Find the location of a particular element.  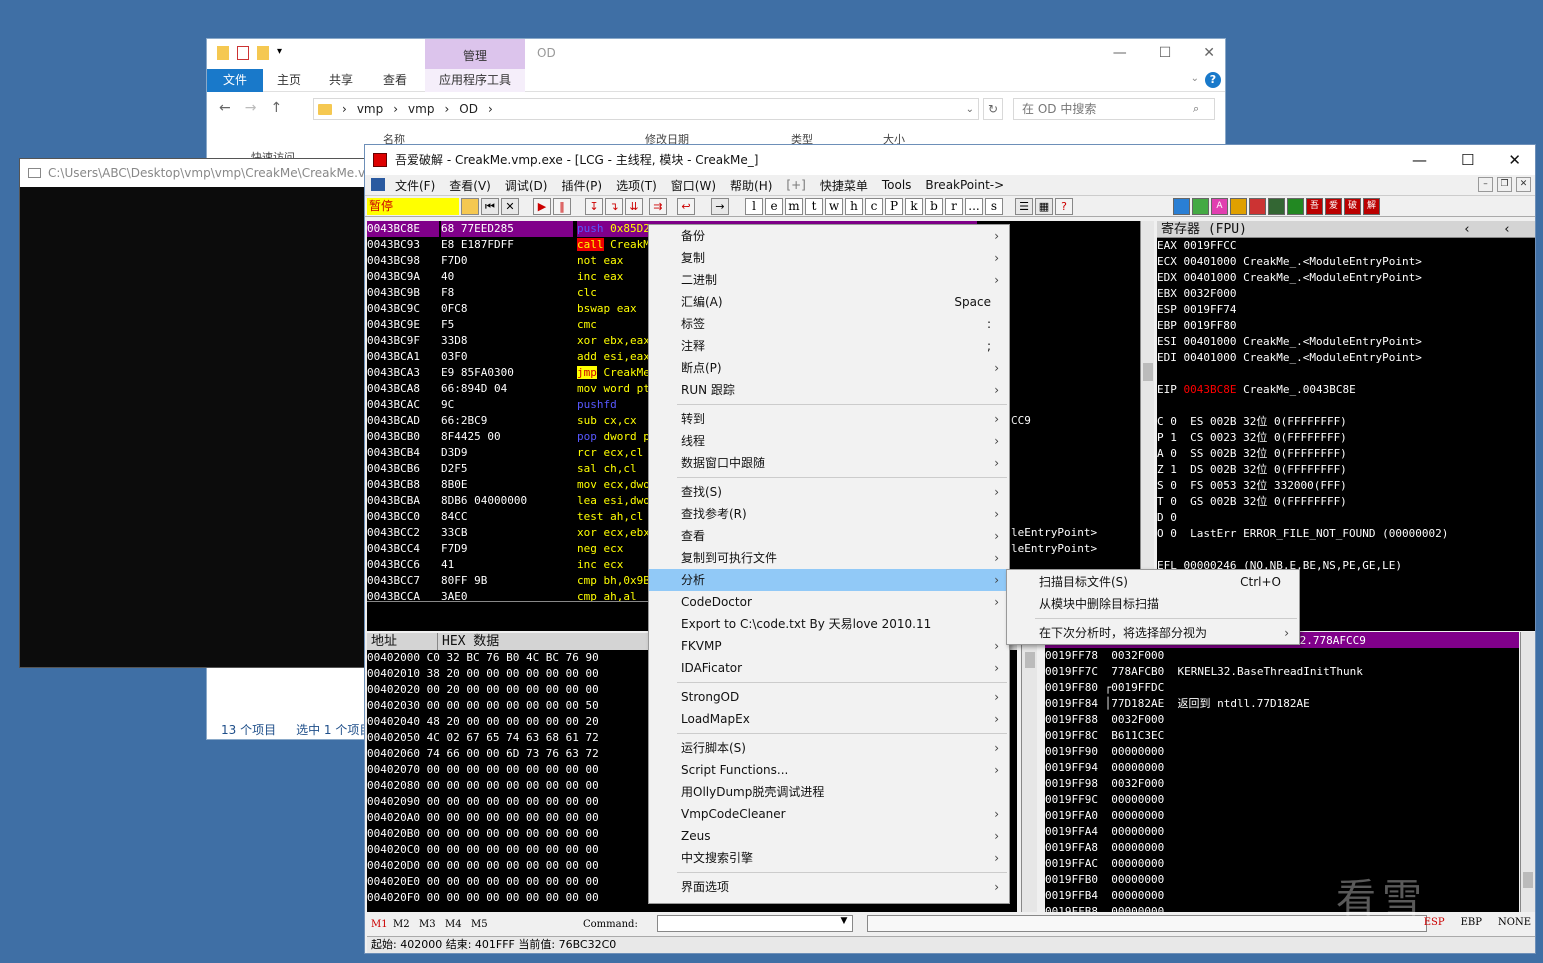

register-line: EDI 00401000 CreakMe_.<ModuleEntryPoint> is located at coordinates (1346, 358).